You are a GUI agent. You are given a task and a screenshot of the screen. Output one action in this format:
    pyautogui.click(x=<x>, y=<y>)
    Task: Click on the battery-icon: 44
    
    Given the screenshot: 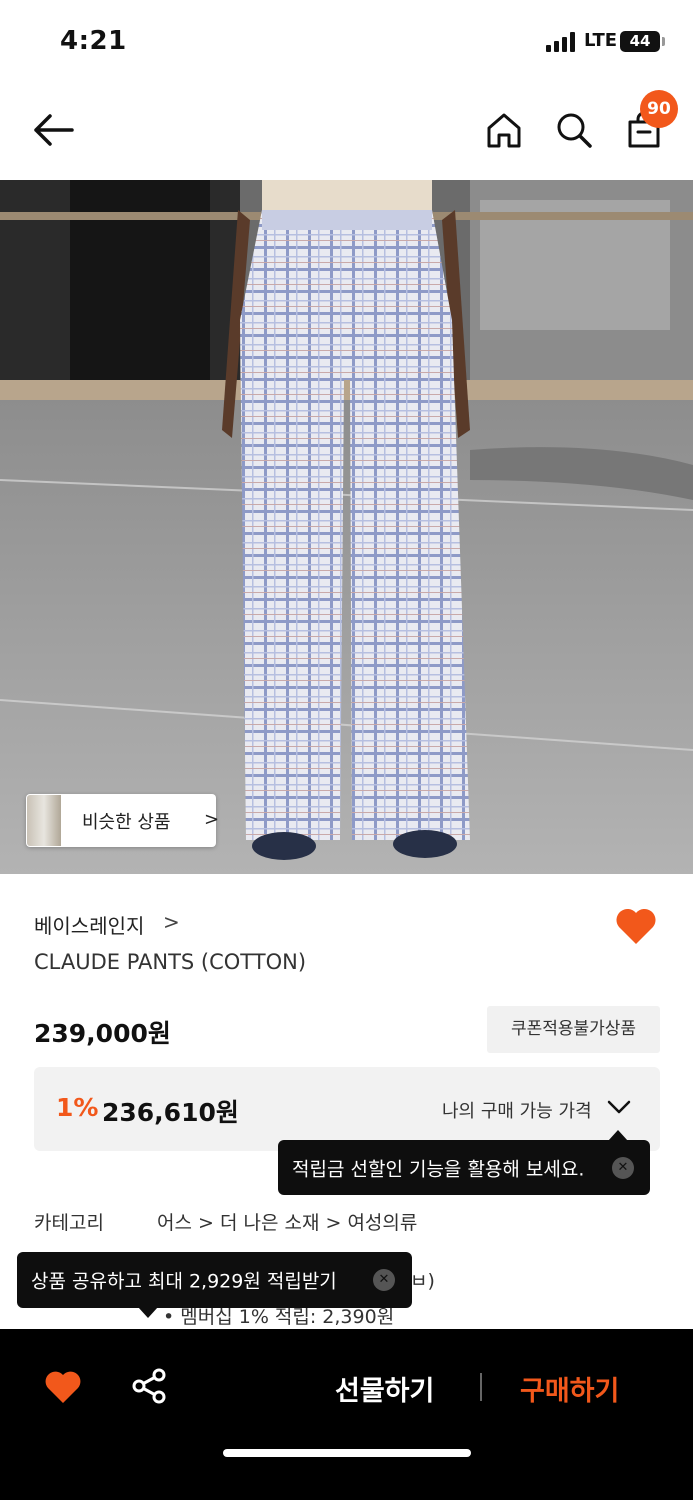 What is the action you would take?
    pyautogui.click(x=640, y=41)
    